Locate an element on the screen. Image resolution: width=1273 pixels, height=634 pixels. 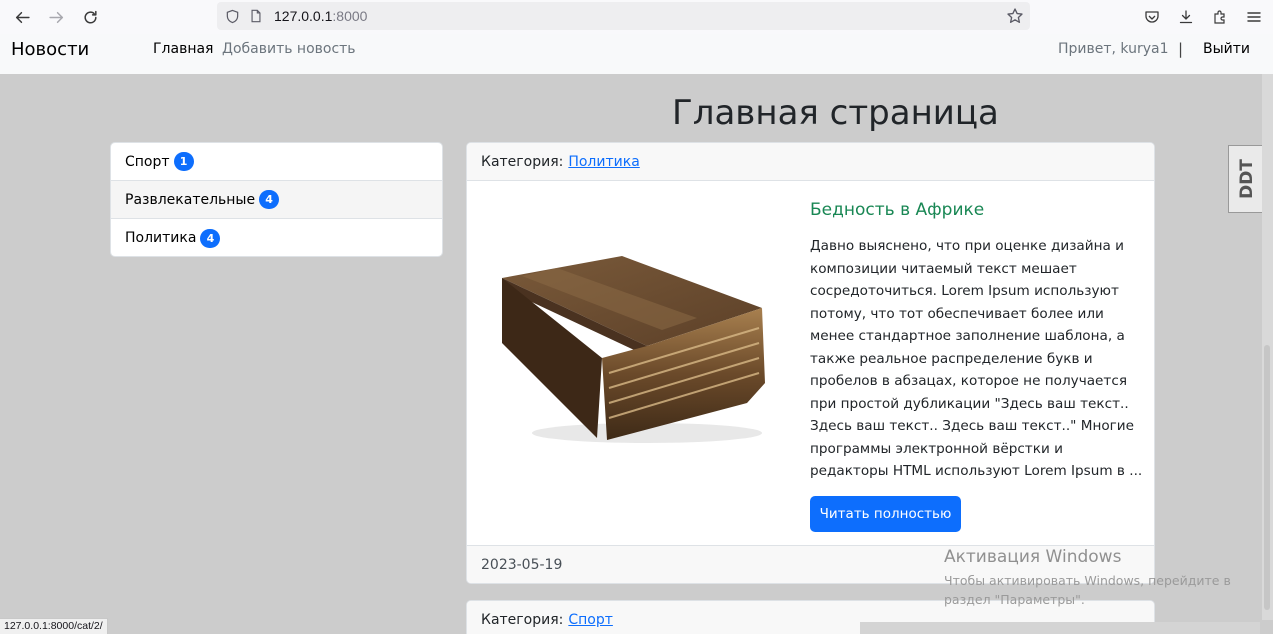
forward-button is located at coordinates (56, 17).